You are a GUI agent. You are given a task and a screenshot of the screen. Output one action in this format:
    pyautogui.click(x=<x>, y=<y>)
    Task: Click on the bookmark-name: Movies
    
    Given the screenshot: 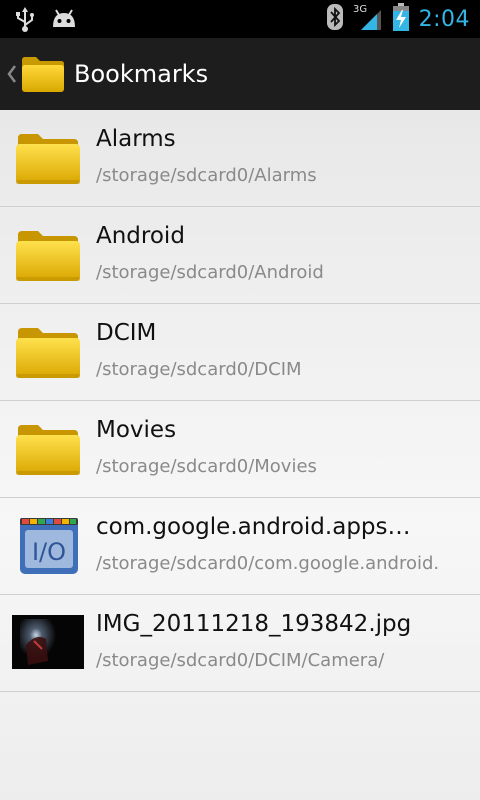 What is the action you would take?
    pyautogui.click(x=136, y=430)
    